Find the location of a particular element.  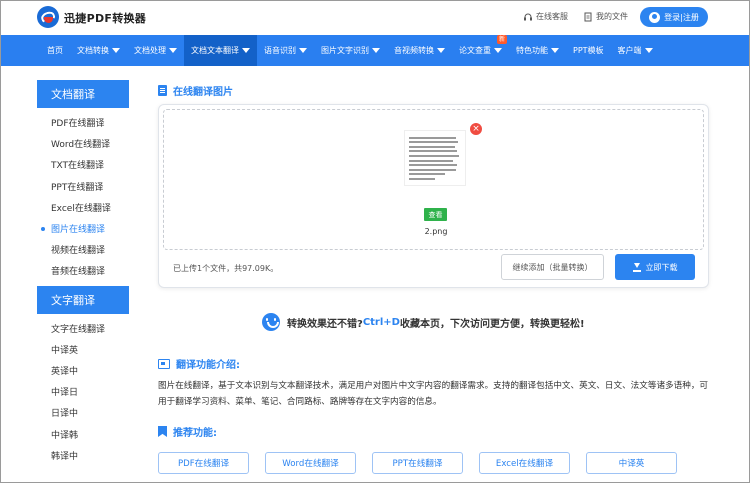

smile-icon is located at coordinates (271, 322).